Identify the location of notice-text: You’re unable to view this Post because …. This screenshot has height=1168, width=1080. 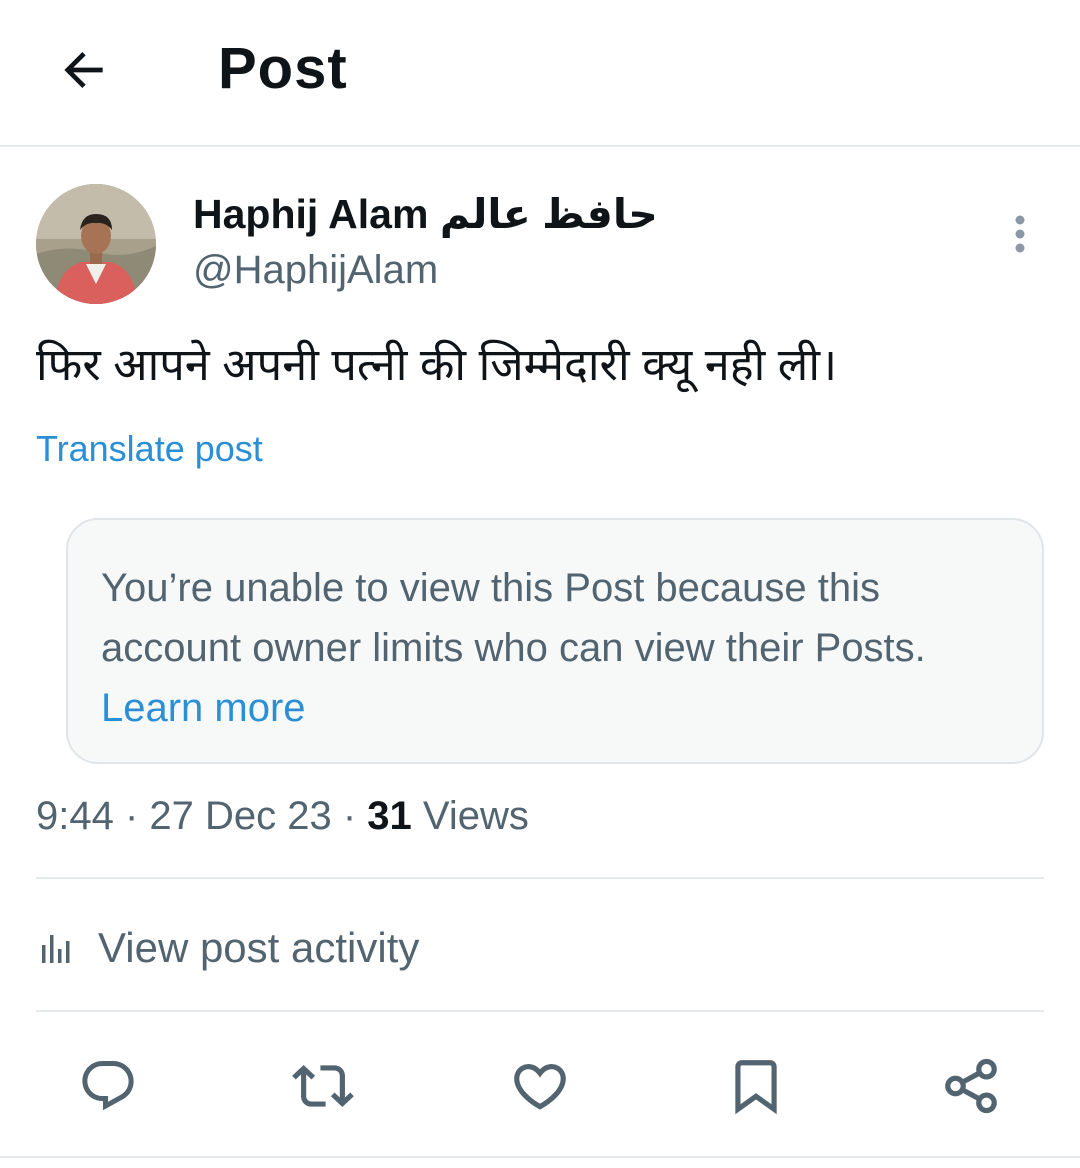
(513, 618).